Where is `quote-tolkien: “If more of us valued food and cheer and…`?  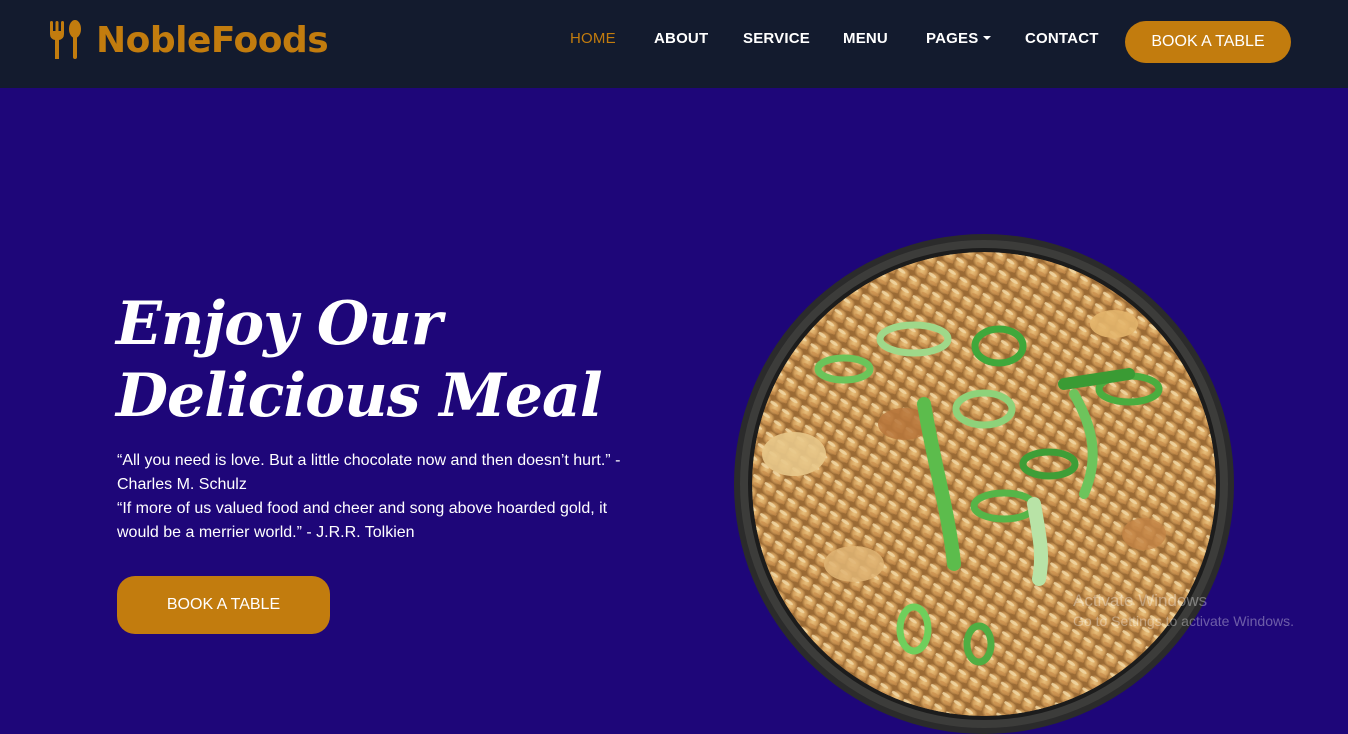 quote-tolkien: “If more of us valued food and cheer and… is located at coordinates (362, 520).